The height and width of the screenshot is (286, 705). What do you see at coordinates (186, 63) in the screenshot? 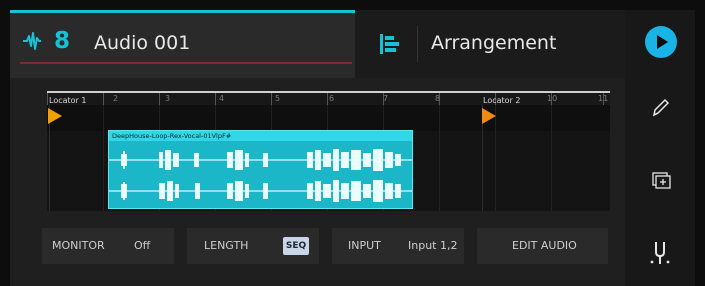
I see `track-underline` at bounding box center [186, 63].